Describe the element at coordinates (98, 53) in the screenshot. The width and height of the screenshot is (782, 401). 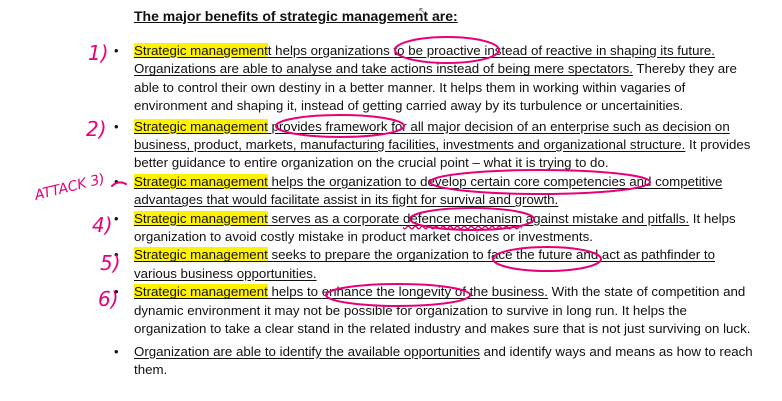
I see `annotation-number: 1)` at that location.